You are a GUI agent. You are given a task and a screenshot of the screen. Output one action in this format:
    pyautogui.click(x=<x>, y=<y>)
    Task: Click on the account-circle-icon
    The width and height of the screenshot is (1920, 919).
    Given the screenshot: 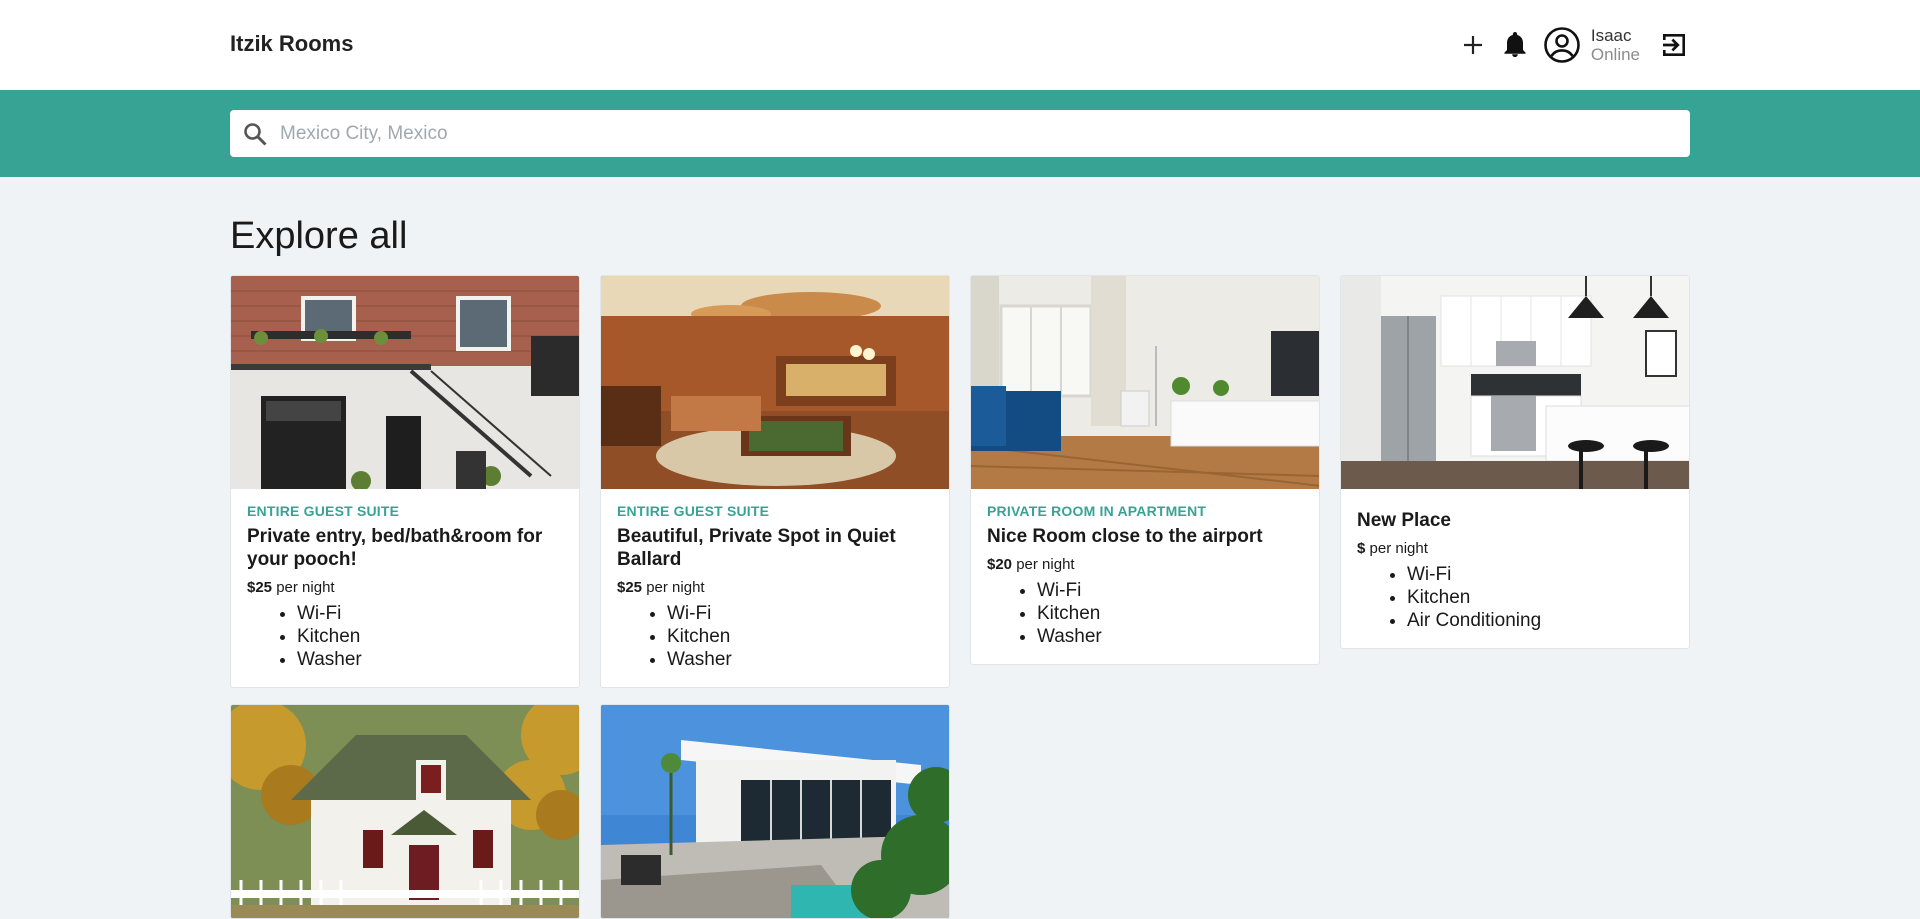 What is the action you would take?
    pyautogui.click(x=1562, y=45)
    